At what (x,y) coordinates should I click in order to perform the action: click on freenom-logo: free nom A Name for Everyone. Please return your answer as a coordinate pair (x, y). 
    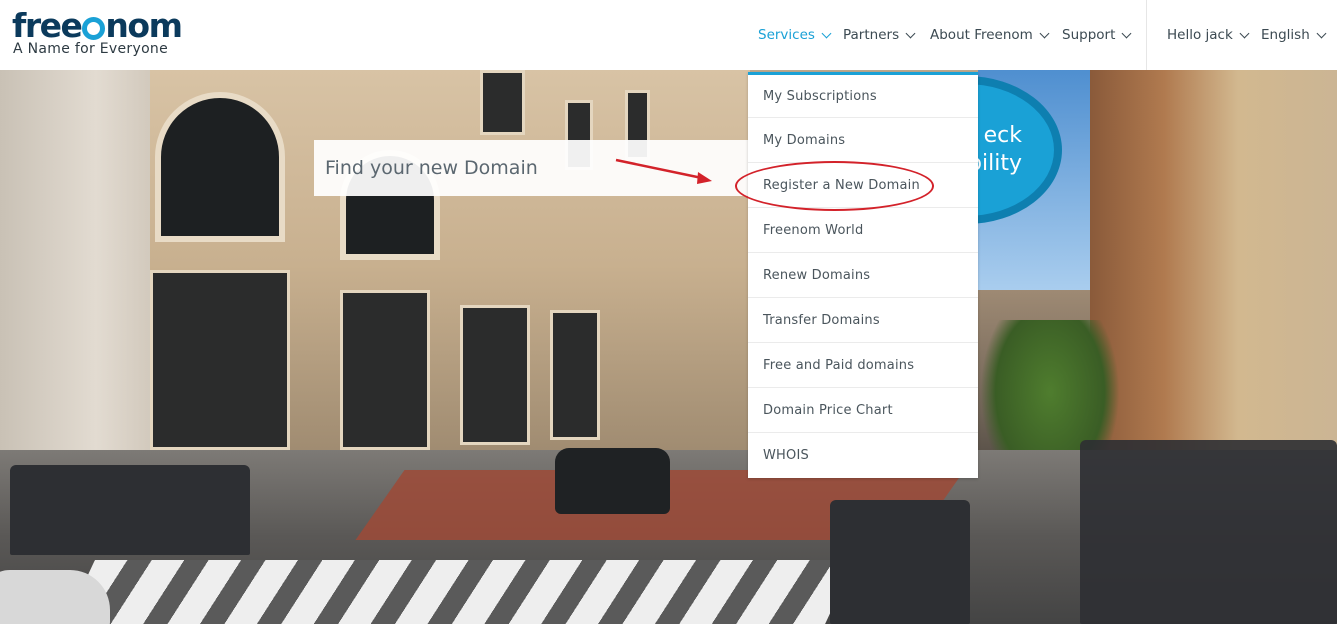
    Looking at the image, I should click on (97, 32).